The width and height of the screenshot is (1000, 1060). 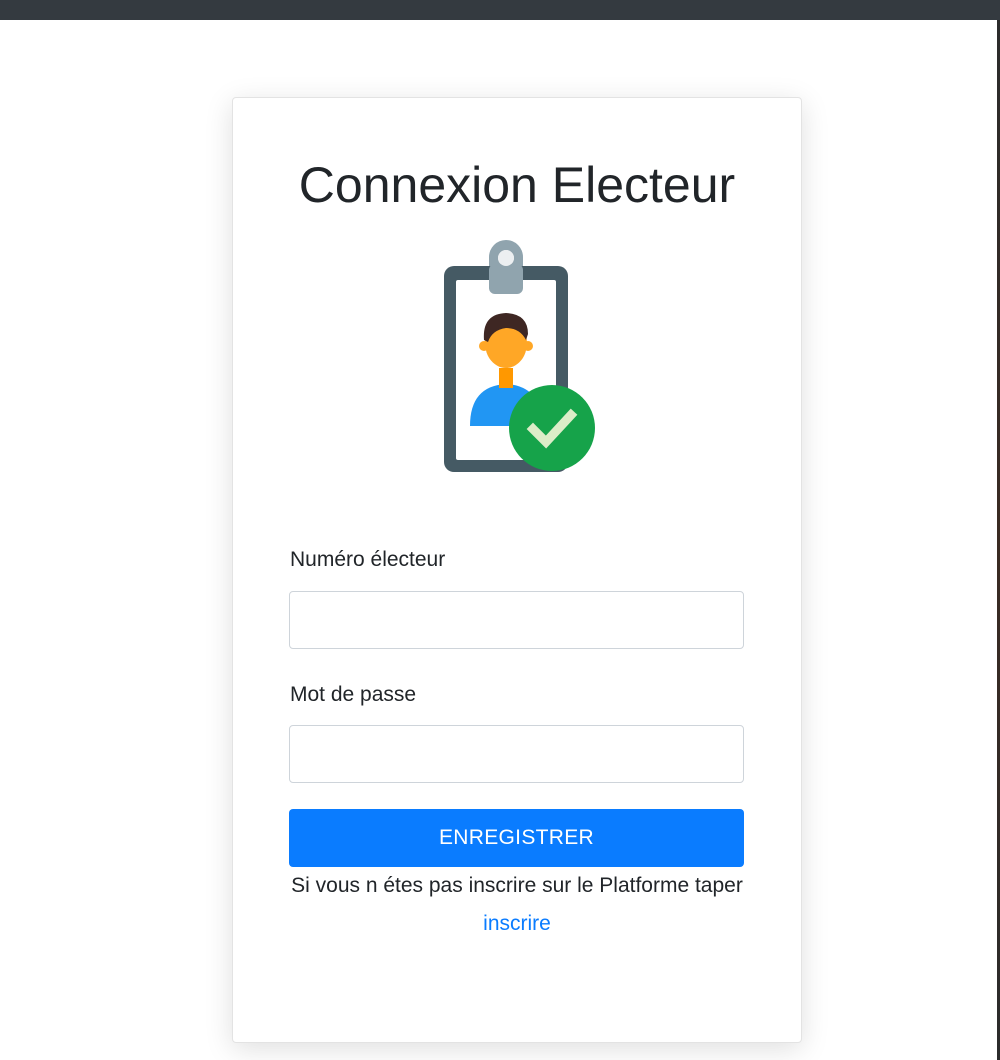 I want to click on checkmark-icon, so click(x=552, y=428).